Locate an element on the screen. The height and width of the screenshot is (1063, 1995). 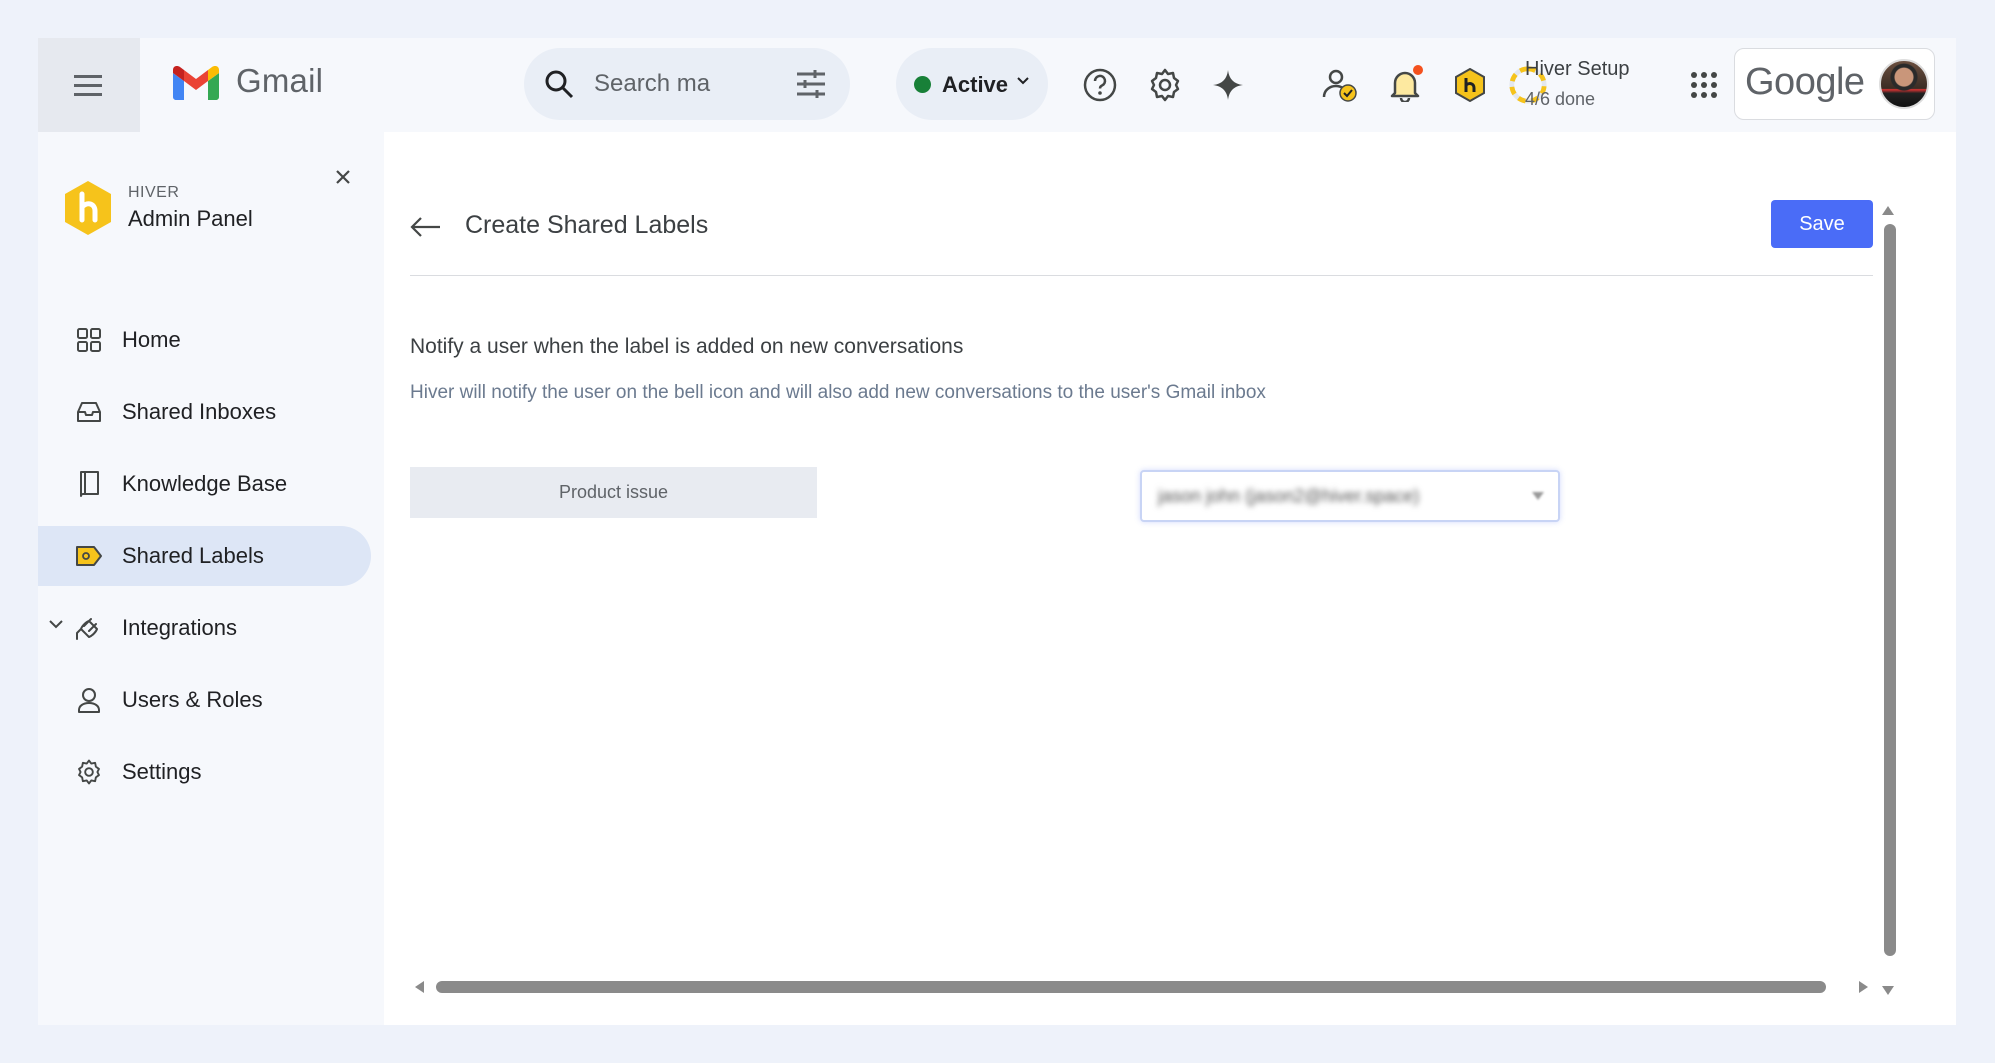
status-dot is located at coordinates (922, 84).